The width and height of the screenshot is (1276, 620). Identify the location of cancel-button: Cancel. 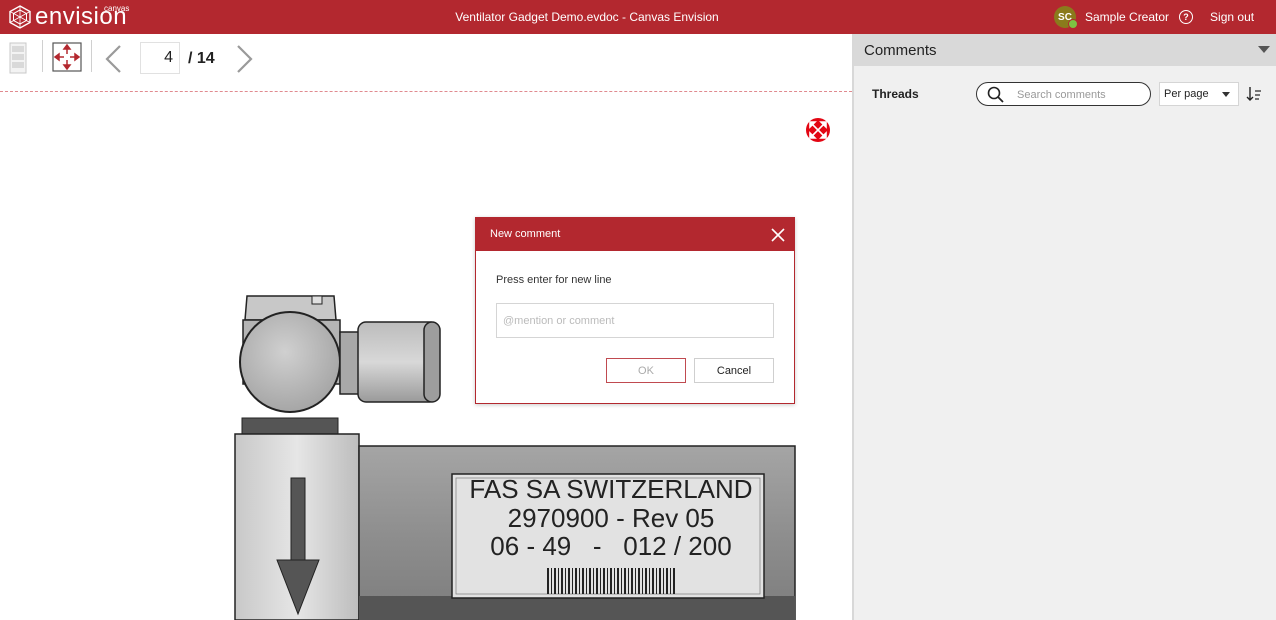
(734, 370).